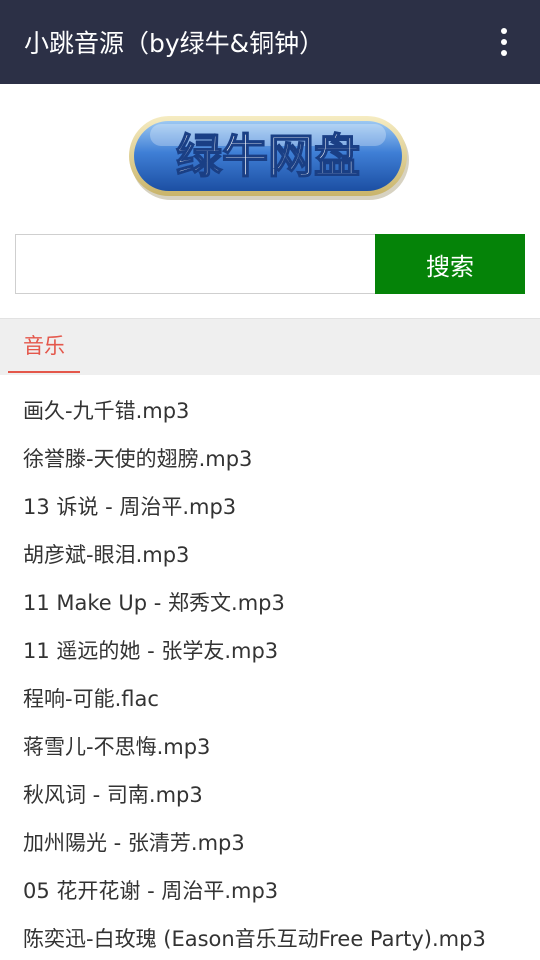  Describe the element at coordinates (270, 795) in the screenshot. I see `file-item: 秋风词 - 司南.mp3` at that location.